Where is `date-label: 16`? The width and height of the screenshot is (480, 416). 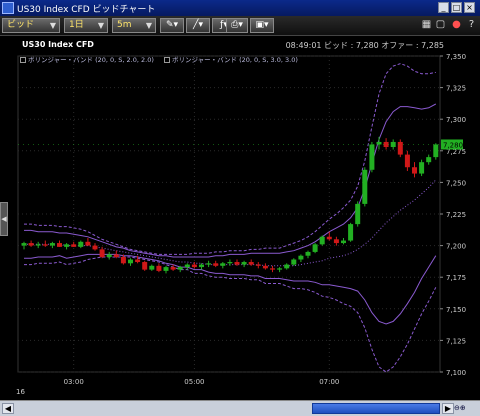
date-label: 16 is located at coordinates (20, 392).